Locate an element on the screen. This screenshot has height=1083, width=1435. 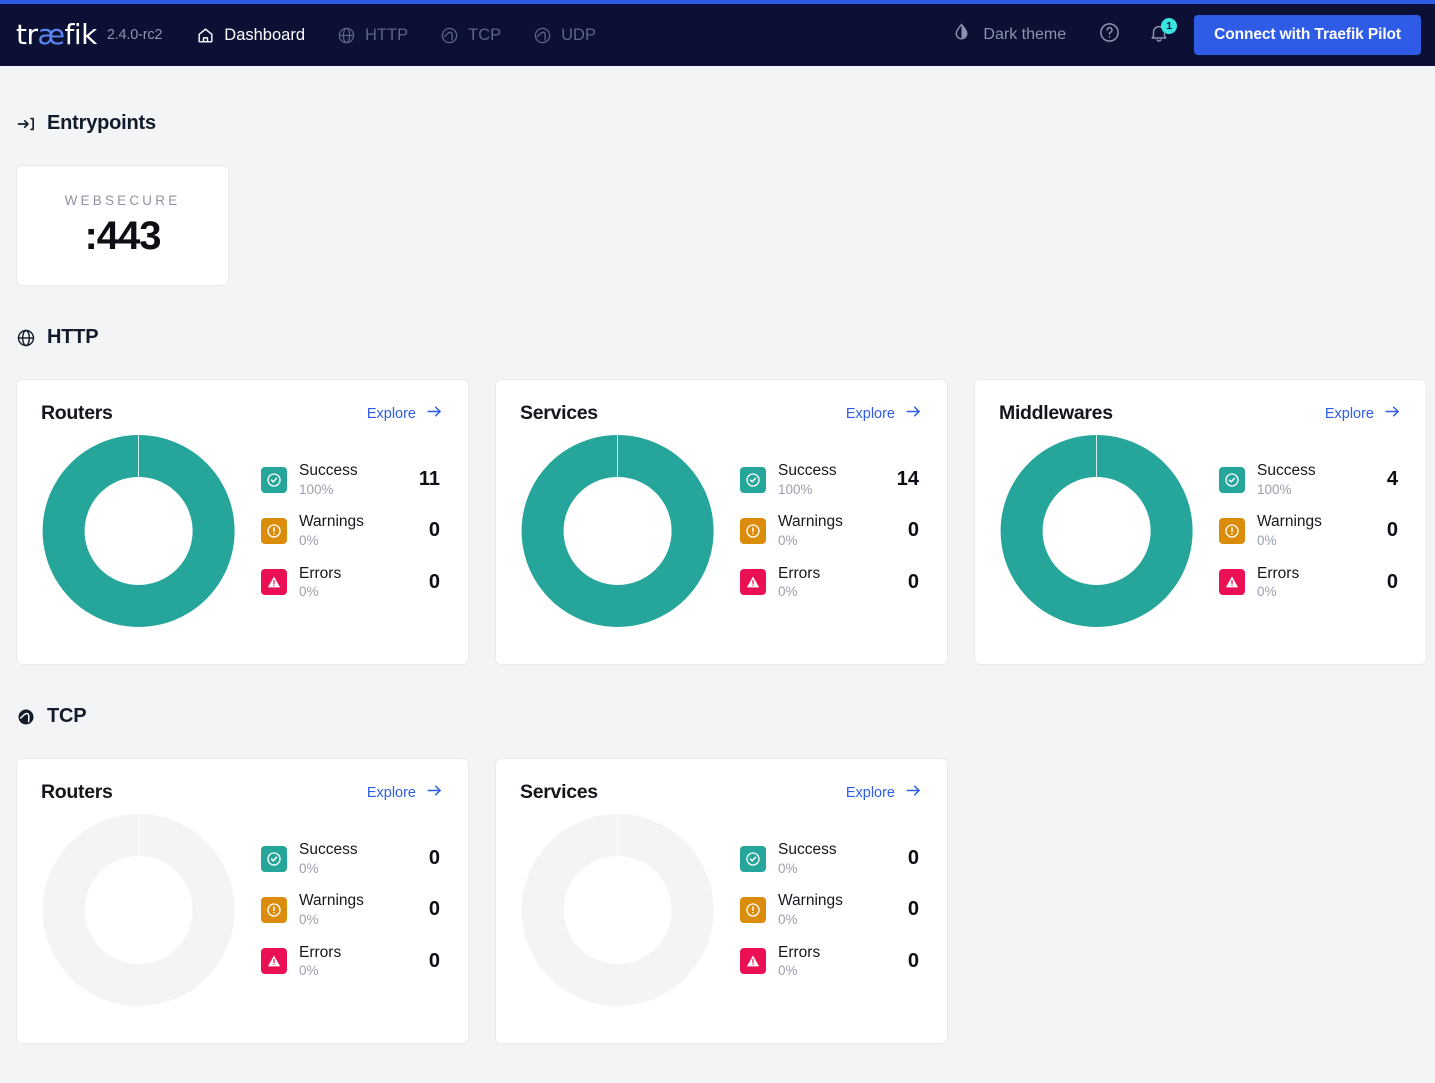
stat-row: Success 100% 4 is located at coordinates (1308, 479).